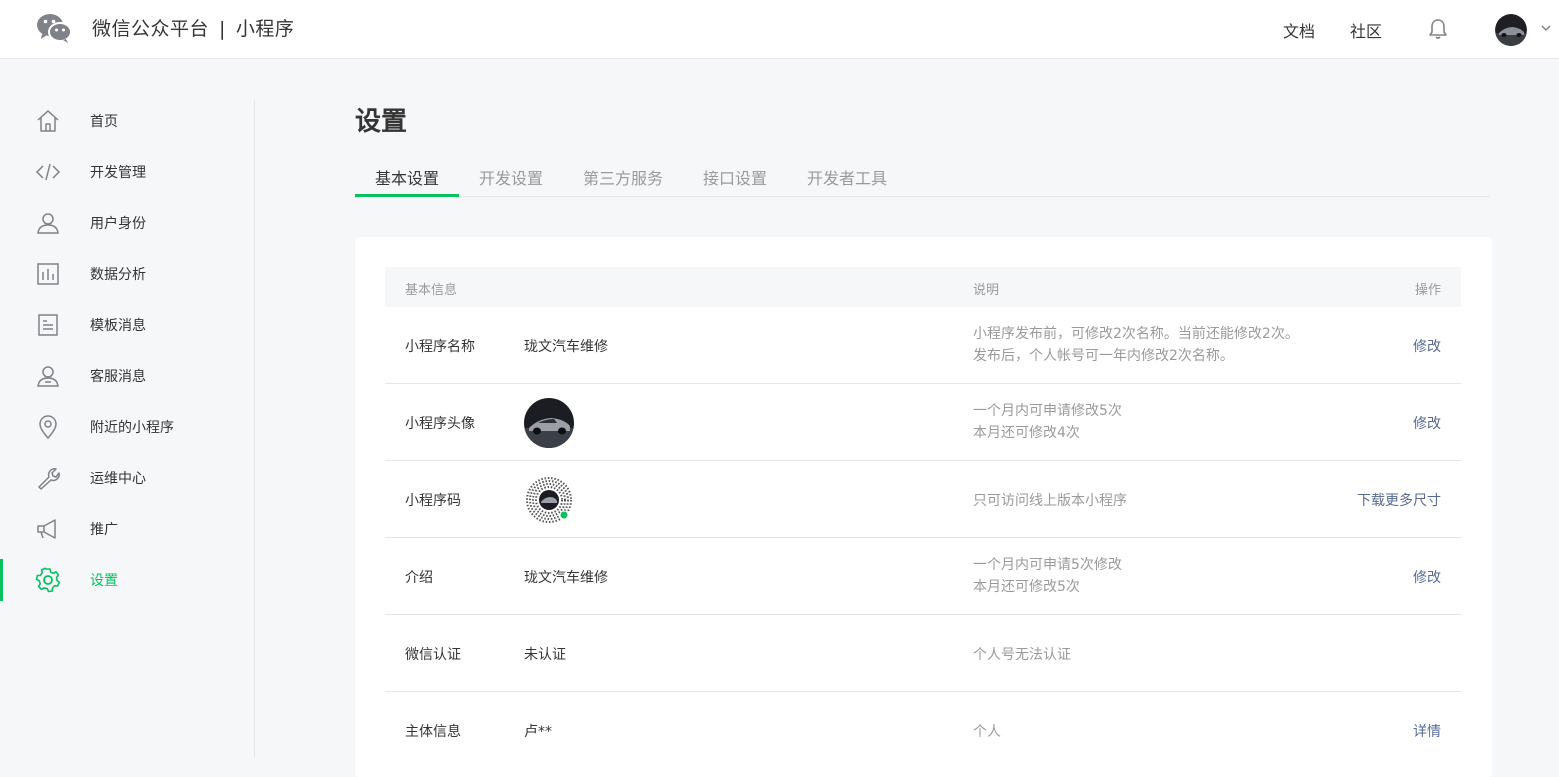 This screenshot has width=1559, height=777. Describe the element at coordinates (431, 290) in the screenshot. I see `column-header-info: 基本信息` at that location.